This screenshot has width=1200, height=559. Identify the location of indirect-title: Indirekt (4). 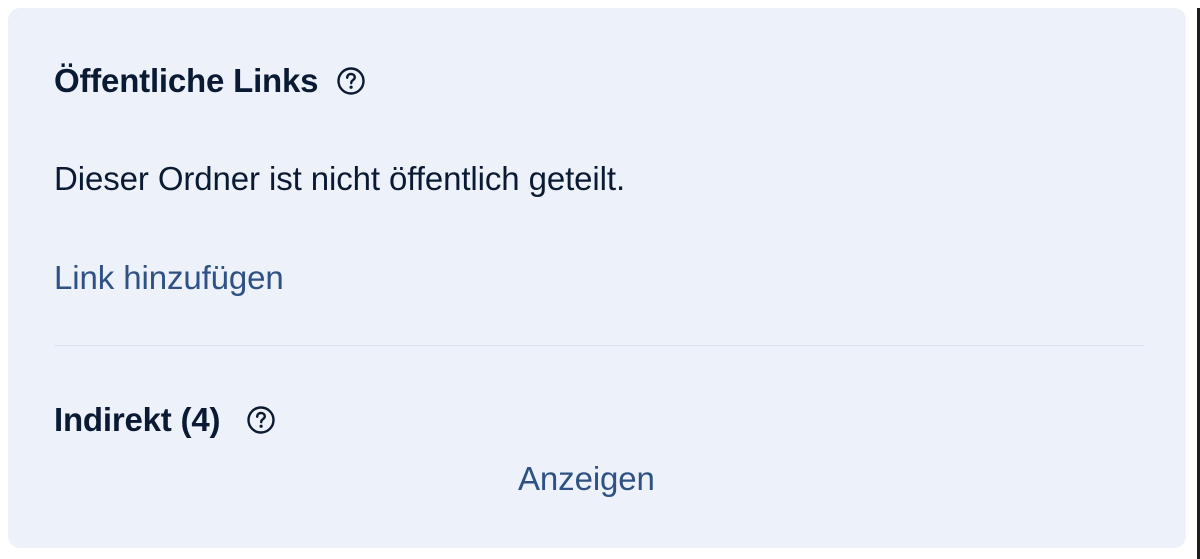
(137, 419).